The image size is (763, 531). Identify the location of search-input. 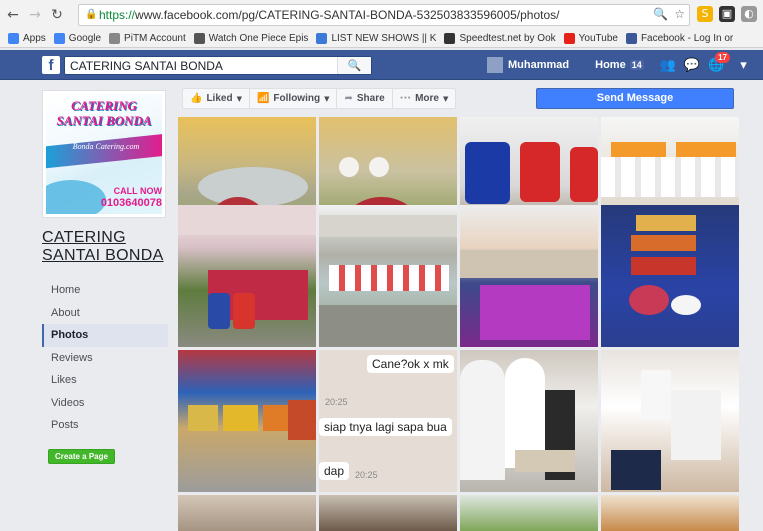
(205, 66).